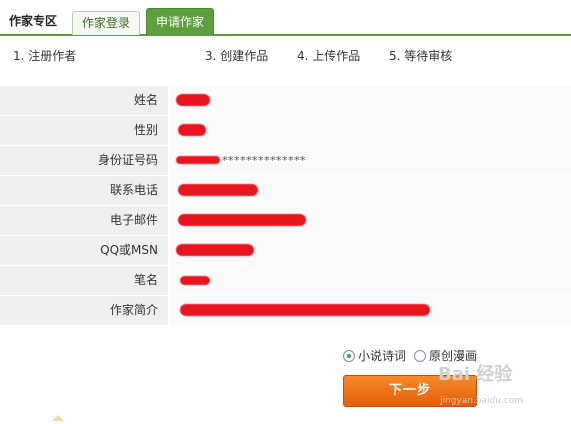  Describe the element at coordinates (33, 21) in the screenshot. I see `zone-title: 作家专区` at that location.